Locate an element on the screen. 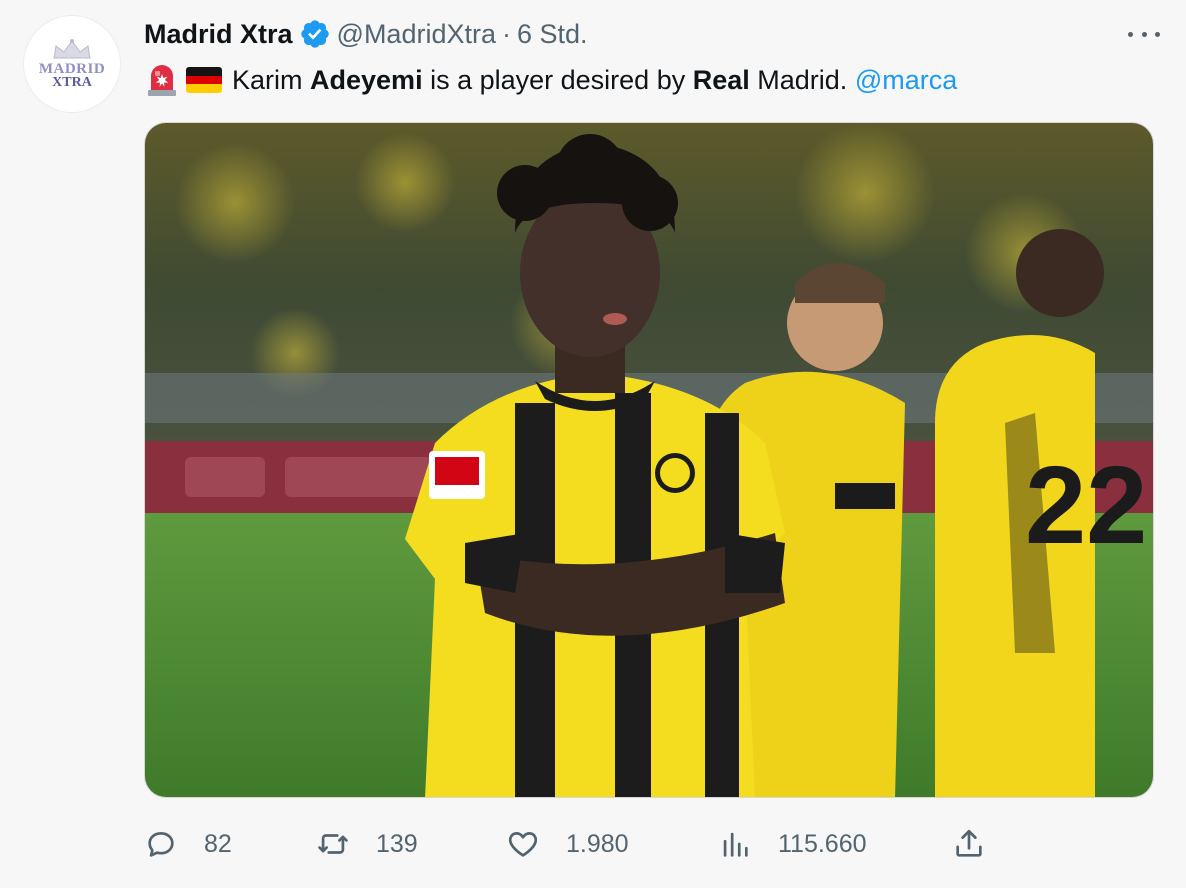 This screenshot has height=888, width=1186. tweet-text-part: Karim is located at coordinates (271, 79).